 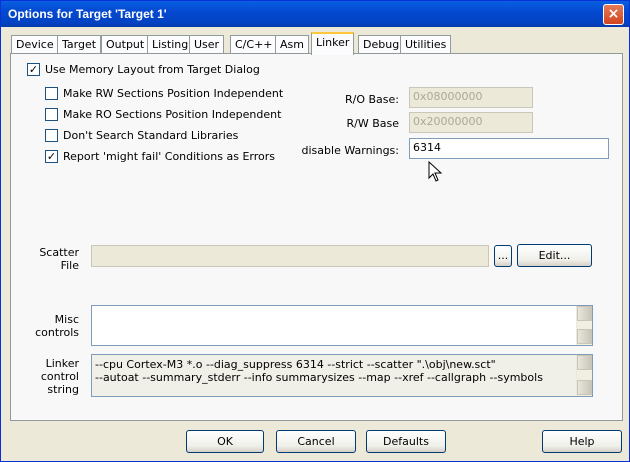 What do you see at coordinates (342, 325) in the screenshot?
I see `misc-controls-input` at bounding box center [342, 325].